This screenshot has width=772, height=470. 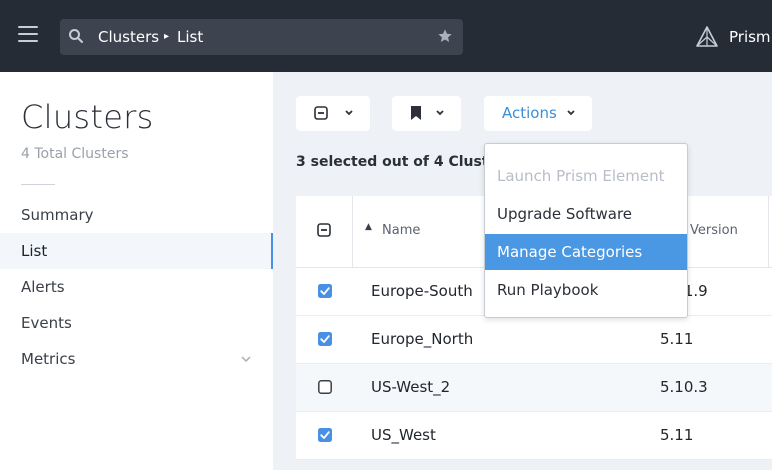 What do you see at coordinates (534, 388) in the screenshot?
I see `table-row: US-West_2 5.10.3` at bounding box center [534, 388].